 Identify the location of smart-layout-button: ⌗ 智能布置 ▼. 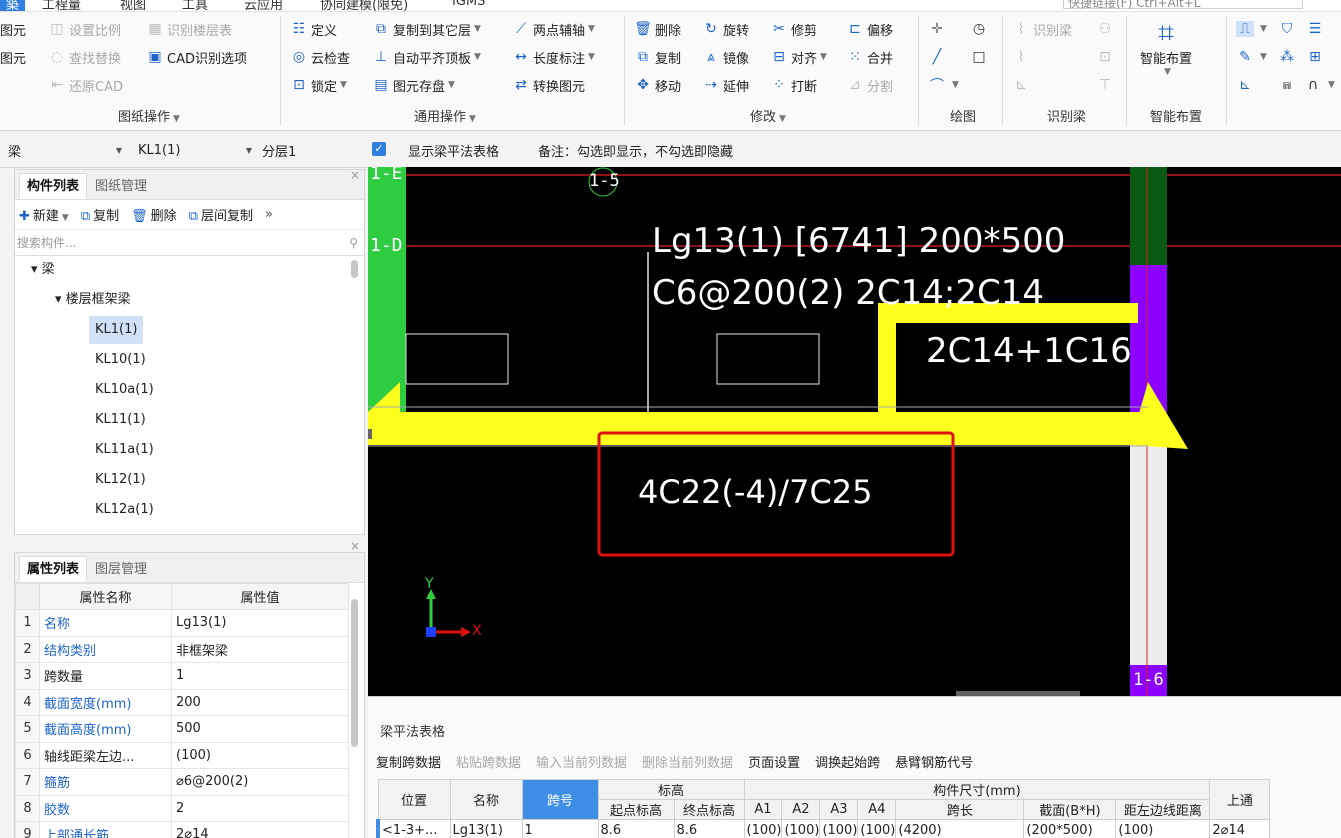
(1166, 48).